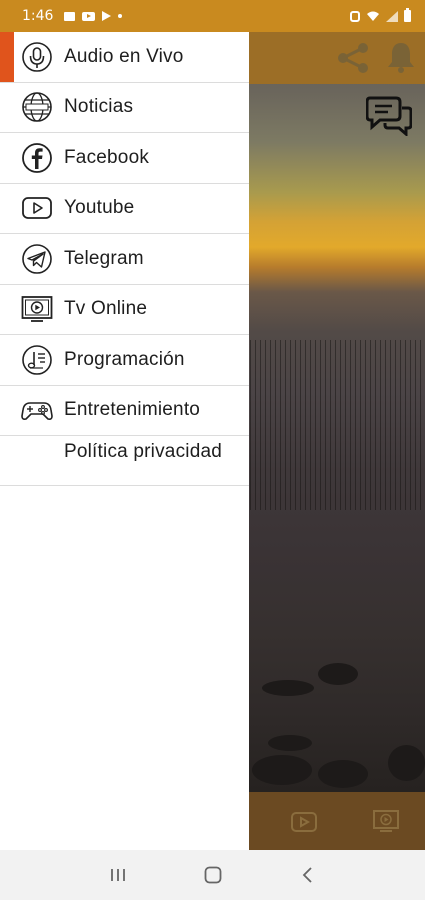 This screenshot has width=425, height=900. Describe the element at coordinates (7, 57) in the screenshot. I see `active-indicator` at that location.